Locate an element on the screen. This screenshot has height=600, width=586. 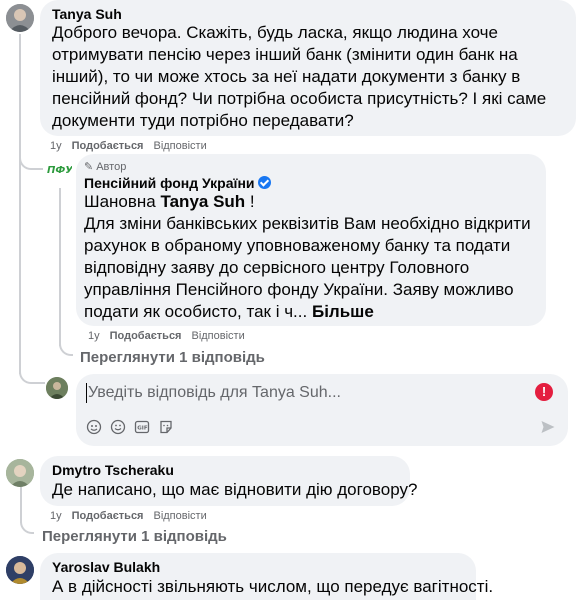
comment-author-line: Пенсійний фонд України is located at coordinates (177, 183).